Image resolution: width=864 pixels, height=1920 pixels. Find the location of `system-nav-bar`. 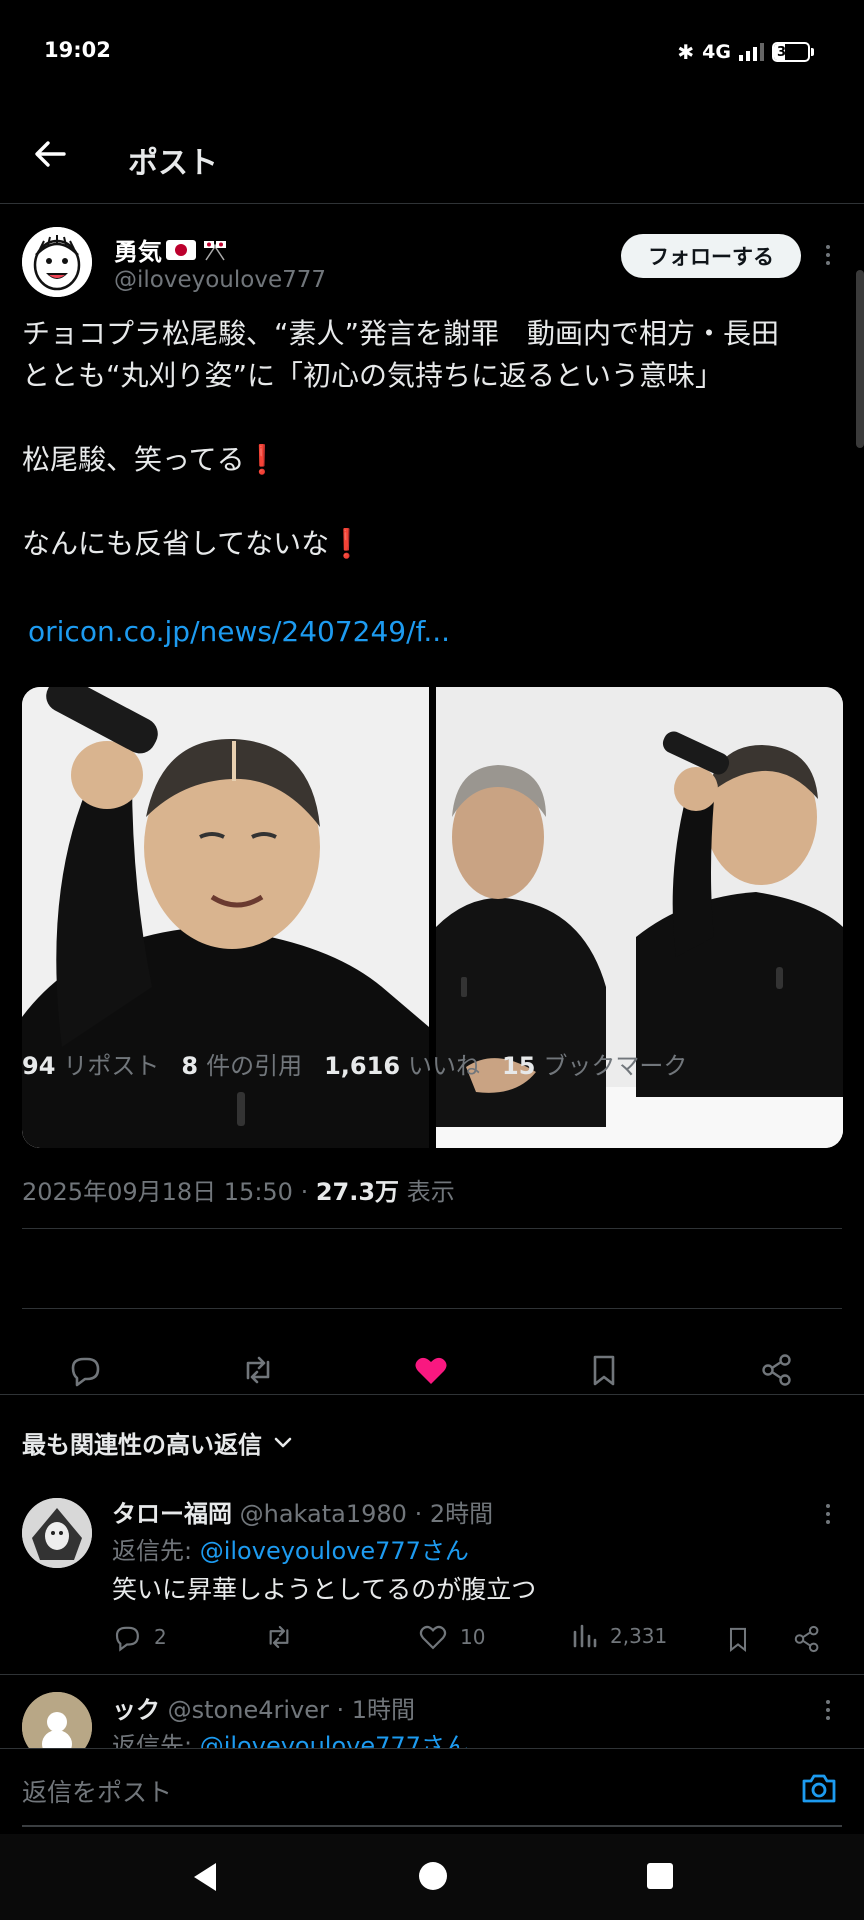

system-nav-bar is located at coordinates (432, 1877).